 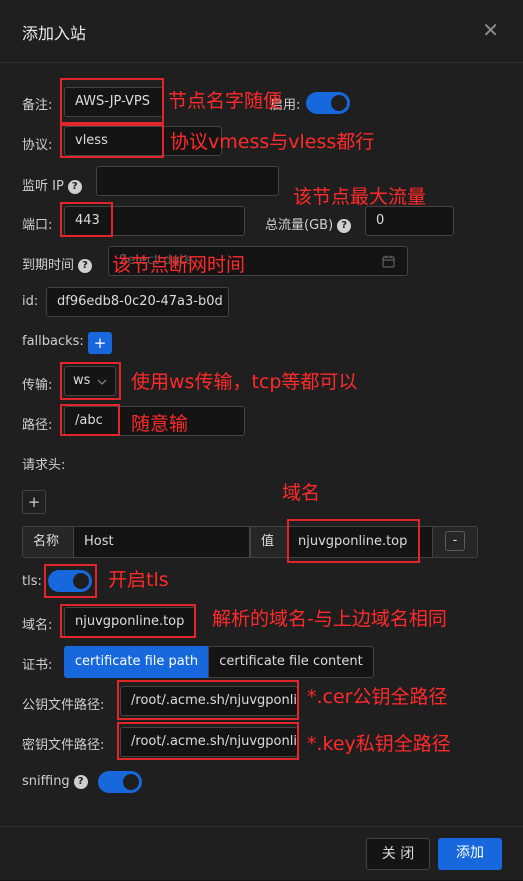 I want to click on header-name-value: Host, so click(x=99, y=541).